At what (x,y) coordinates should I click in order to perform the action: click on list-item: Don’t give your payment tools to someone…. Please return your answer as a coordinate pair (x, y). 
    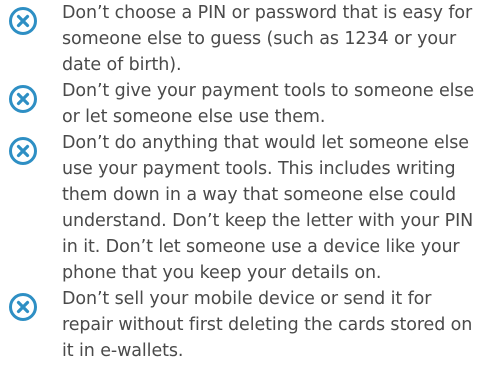
    Looking at the image, I should click on (243, 104).